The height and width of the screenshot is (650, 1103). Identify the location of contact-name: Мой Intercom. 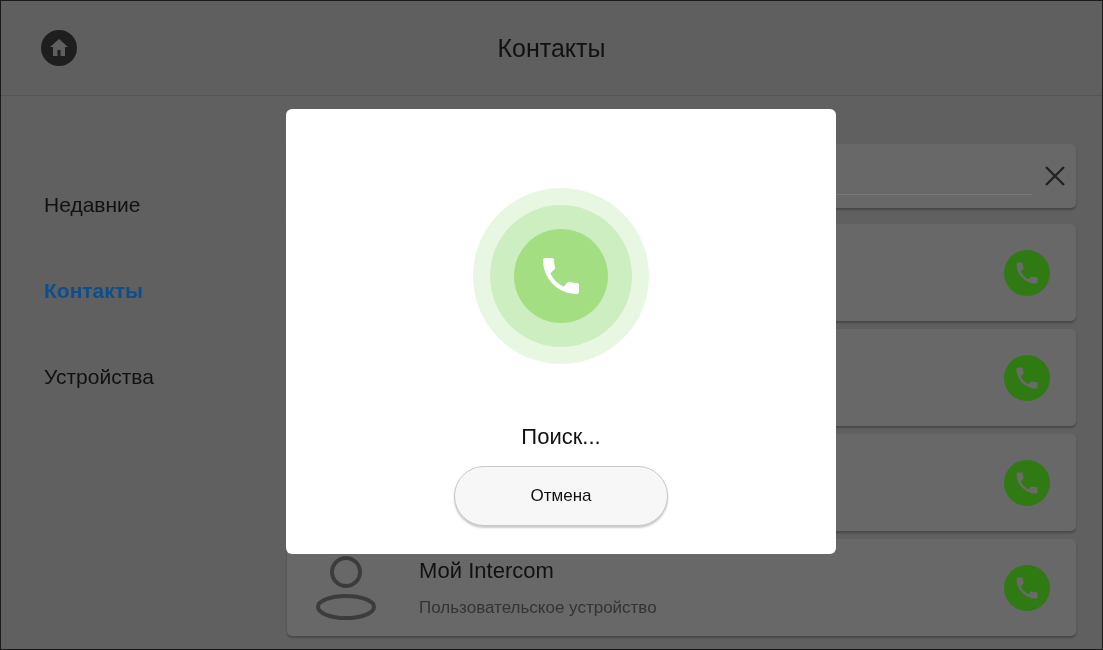
(487, 570).